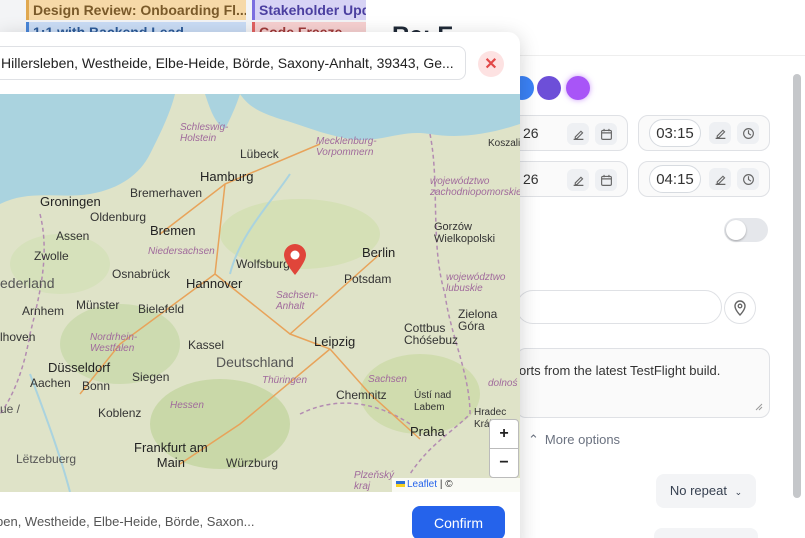 The image size is (805, 538). I want to click on map-label-city: Leipzig, so click(335, 341).